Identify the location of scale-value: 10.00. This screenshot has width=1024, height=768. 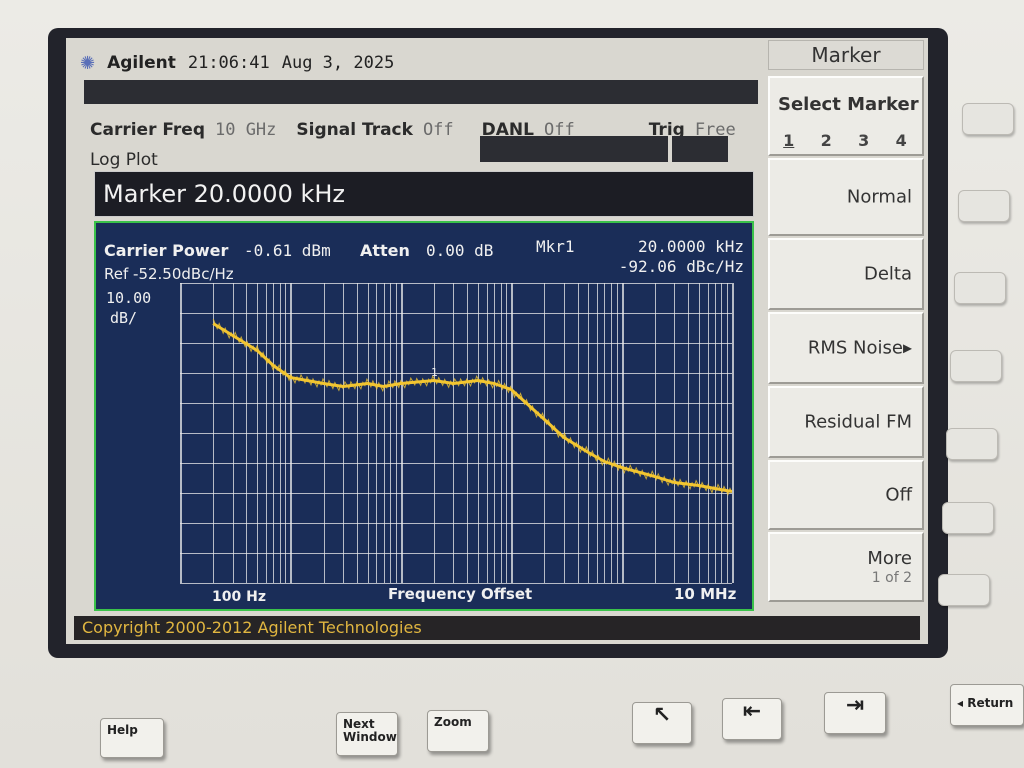
(129, 298).